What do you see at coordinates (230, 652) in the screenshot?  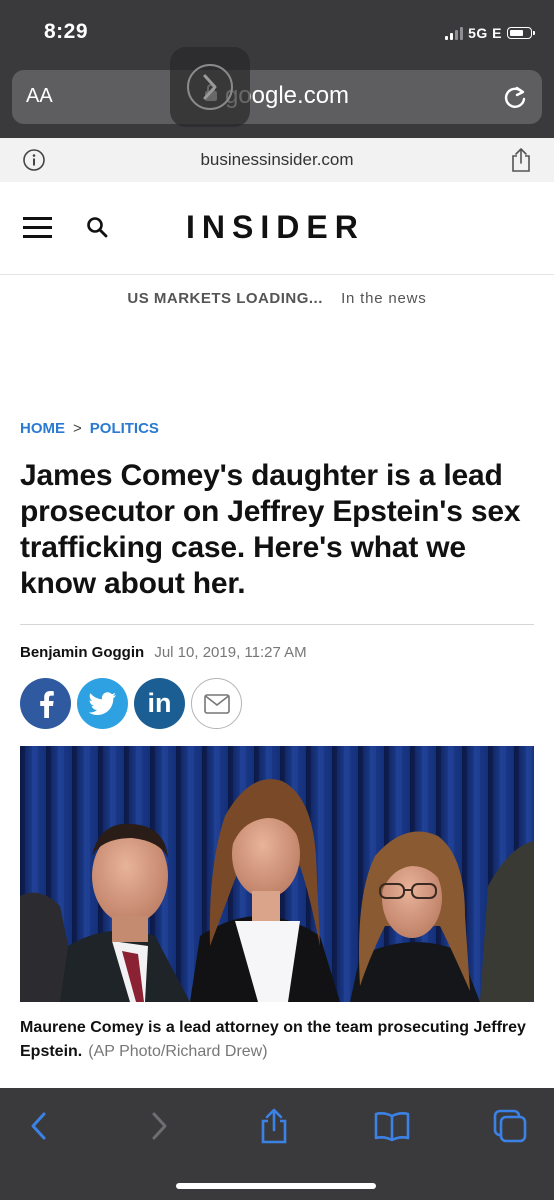 I see `publish-date: Jul 10, 2019, 11:27 AM` at bounding box center [230, 652].